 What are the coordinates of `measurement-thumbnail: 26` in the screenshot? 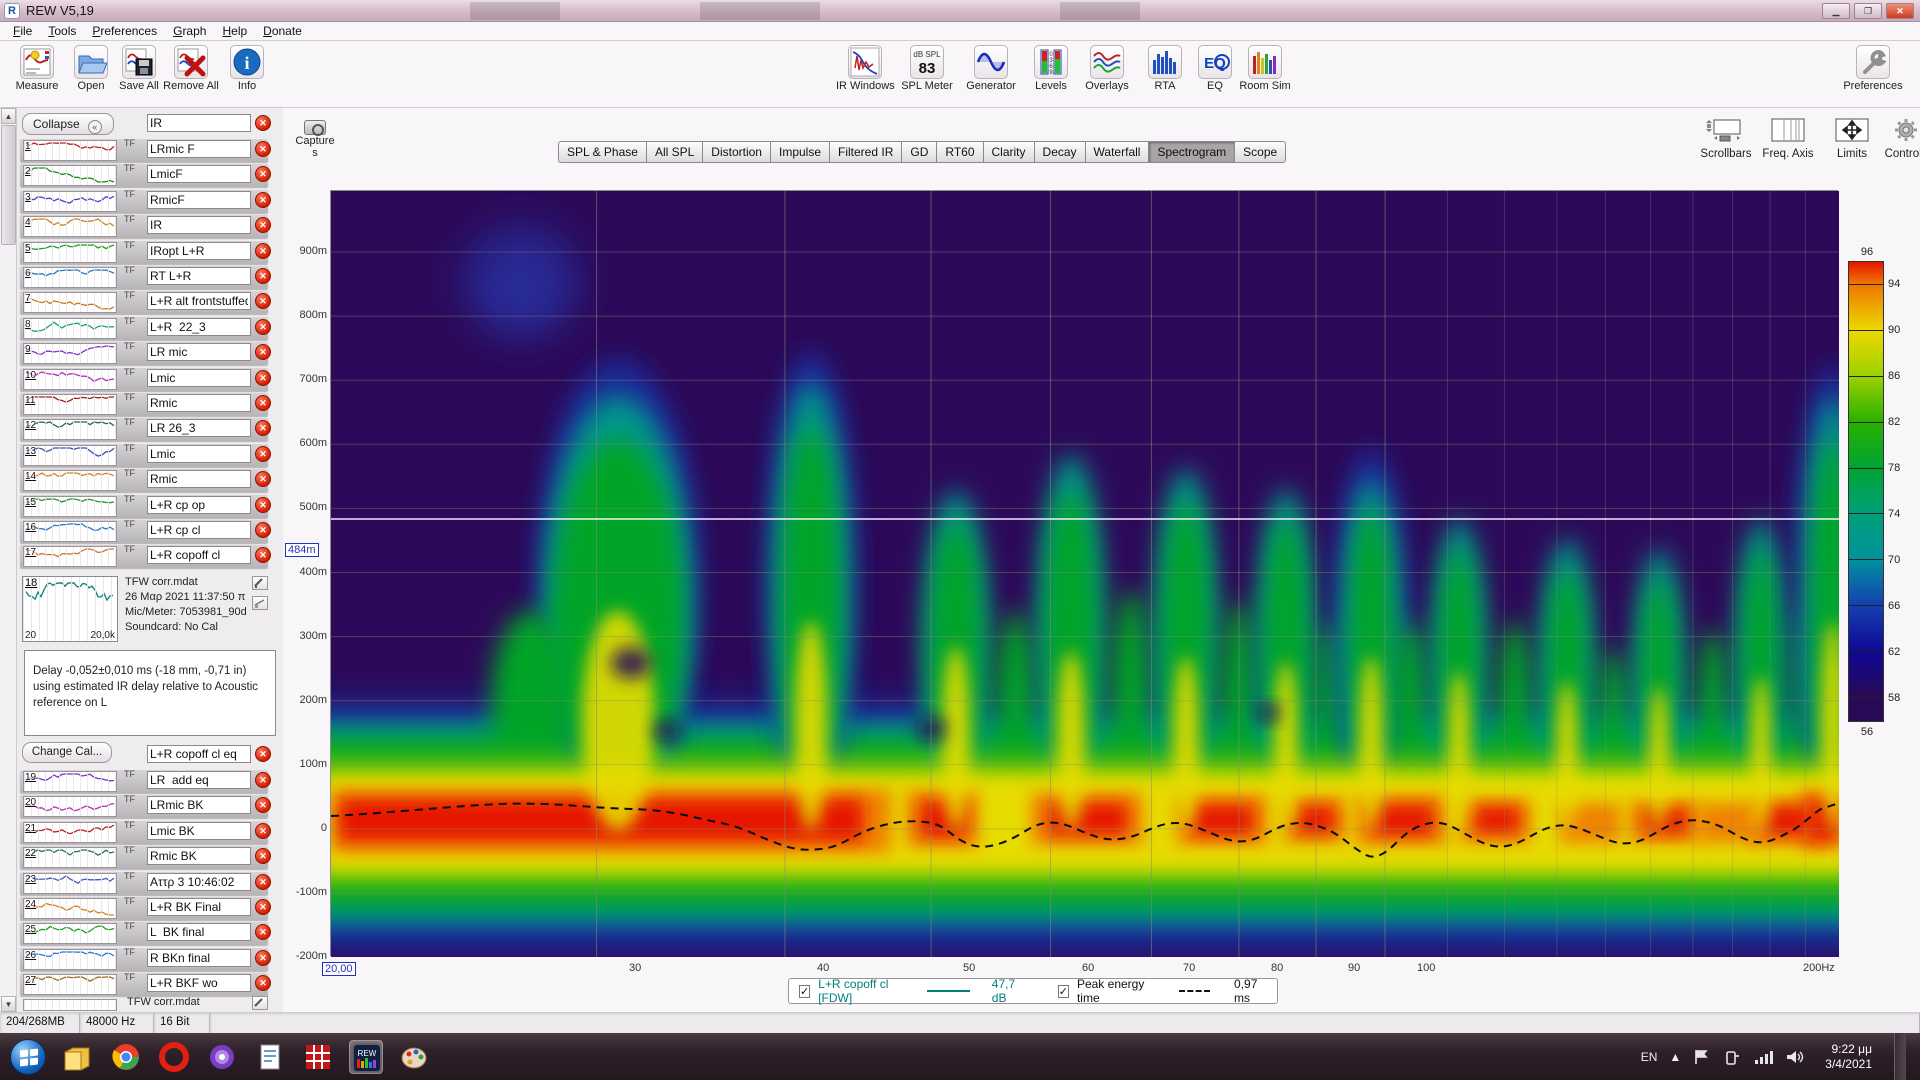 It's located at (70, 959).